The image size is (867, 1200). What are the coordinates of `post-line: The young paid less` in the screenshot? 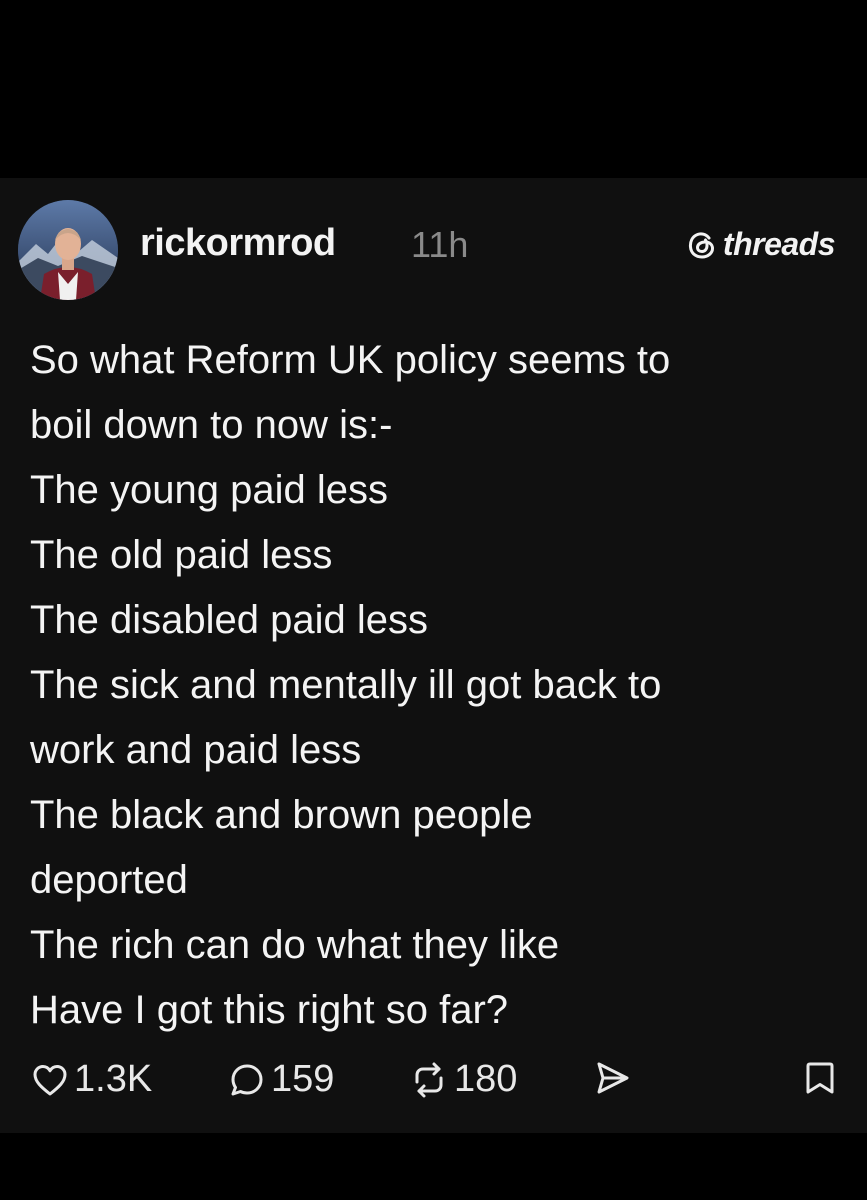 It's located at (209, 490).